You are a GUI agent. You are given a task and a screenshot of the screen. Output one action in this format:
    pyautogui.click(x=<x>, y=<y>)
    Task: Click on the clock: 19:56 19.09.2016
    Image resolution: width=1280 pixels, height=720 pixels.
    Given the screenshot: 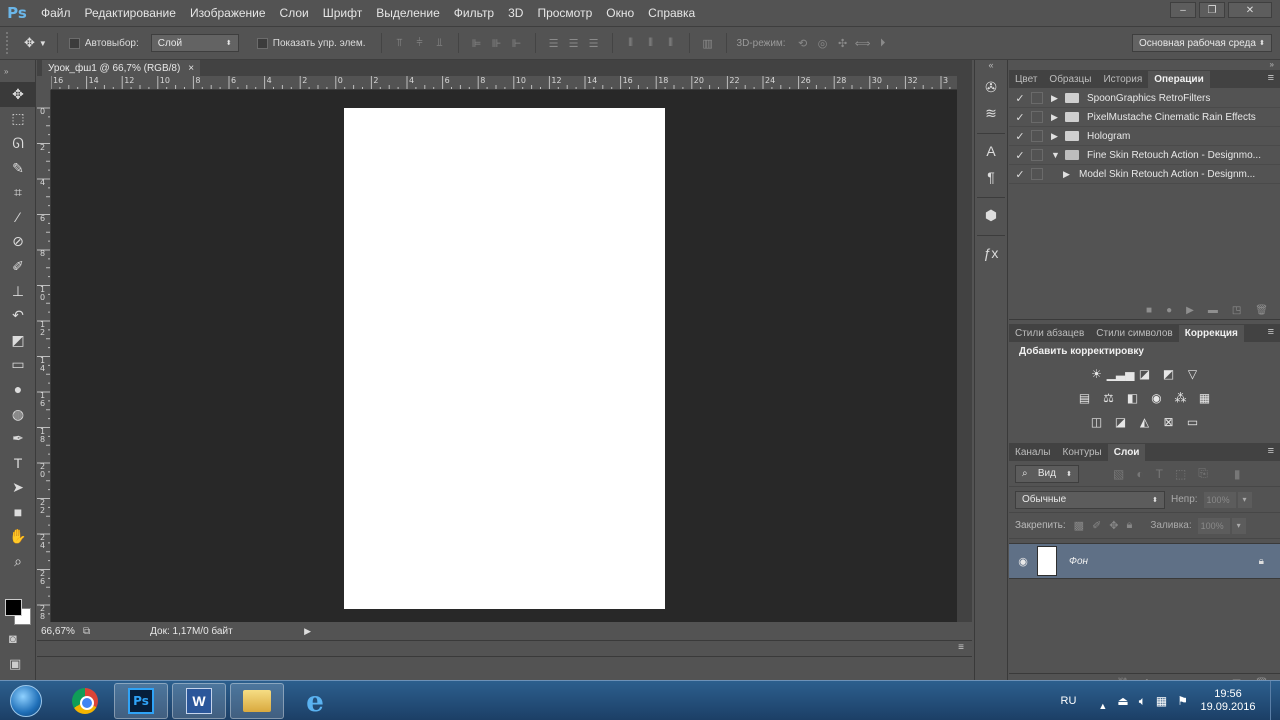 What is the action you would take?
    pyautogui.click(x=1228, y=701)
    